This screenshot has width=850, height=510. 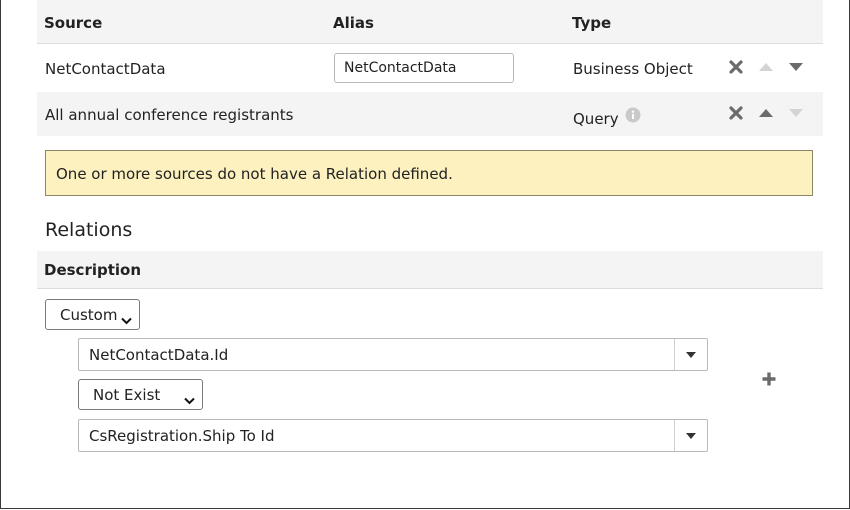 What do you see at coordinates (182, 436) in the screenshot?
I see `right-field-value: CsRegistration.Ship To Id` at bounding box center [182, 436].